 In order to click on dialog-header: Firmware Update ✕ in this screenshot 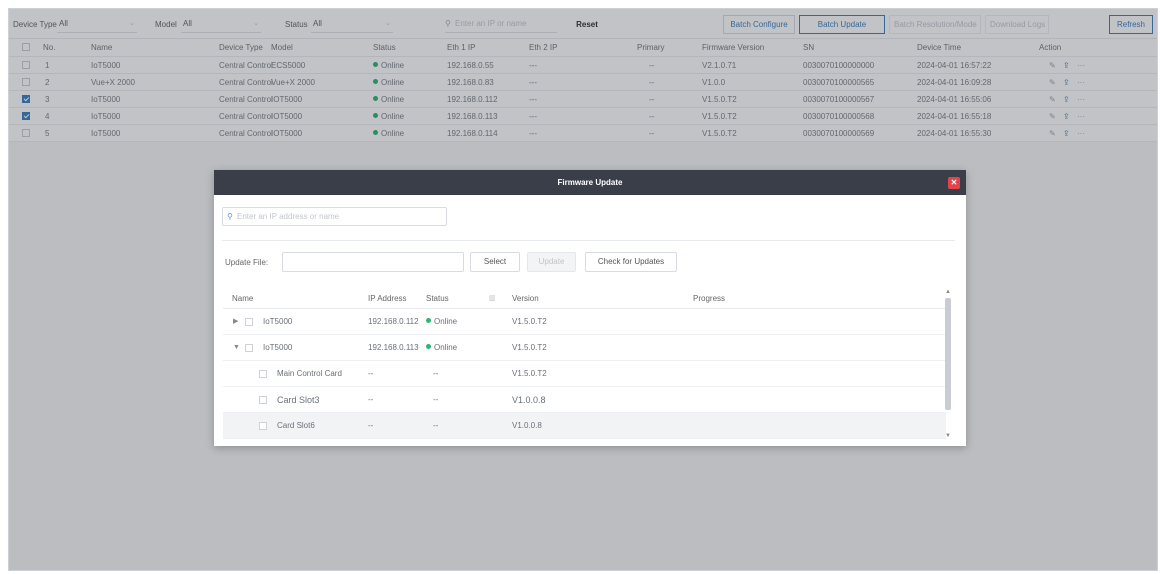, I will do `click(590, 182)`.